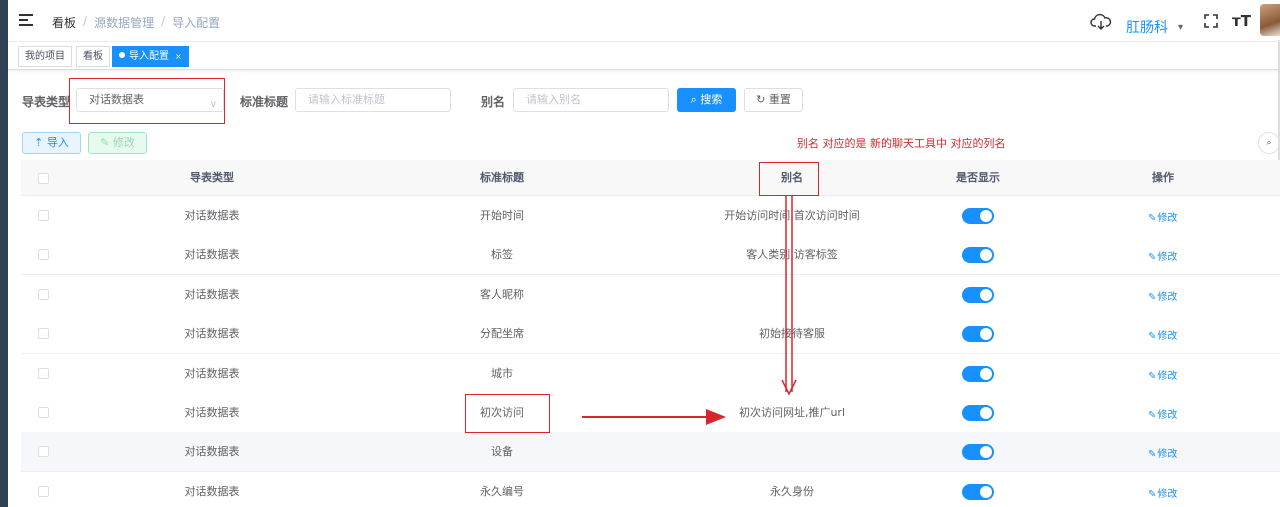  I want to click on type-label: 导表类型, so click(46, 102).